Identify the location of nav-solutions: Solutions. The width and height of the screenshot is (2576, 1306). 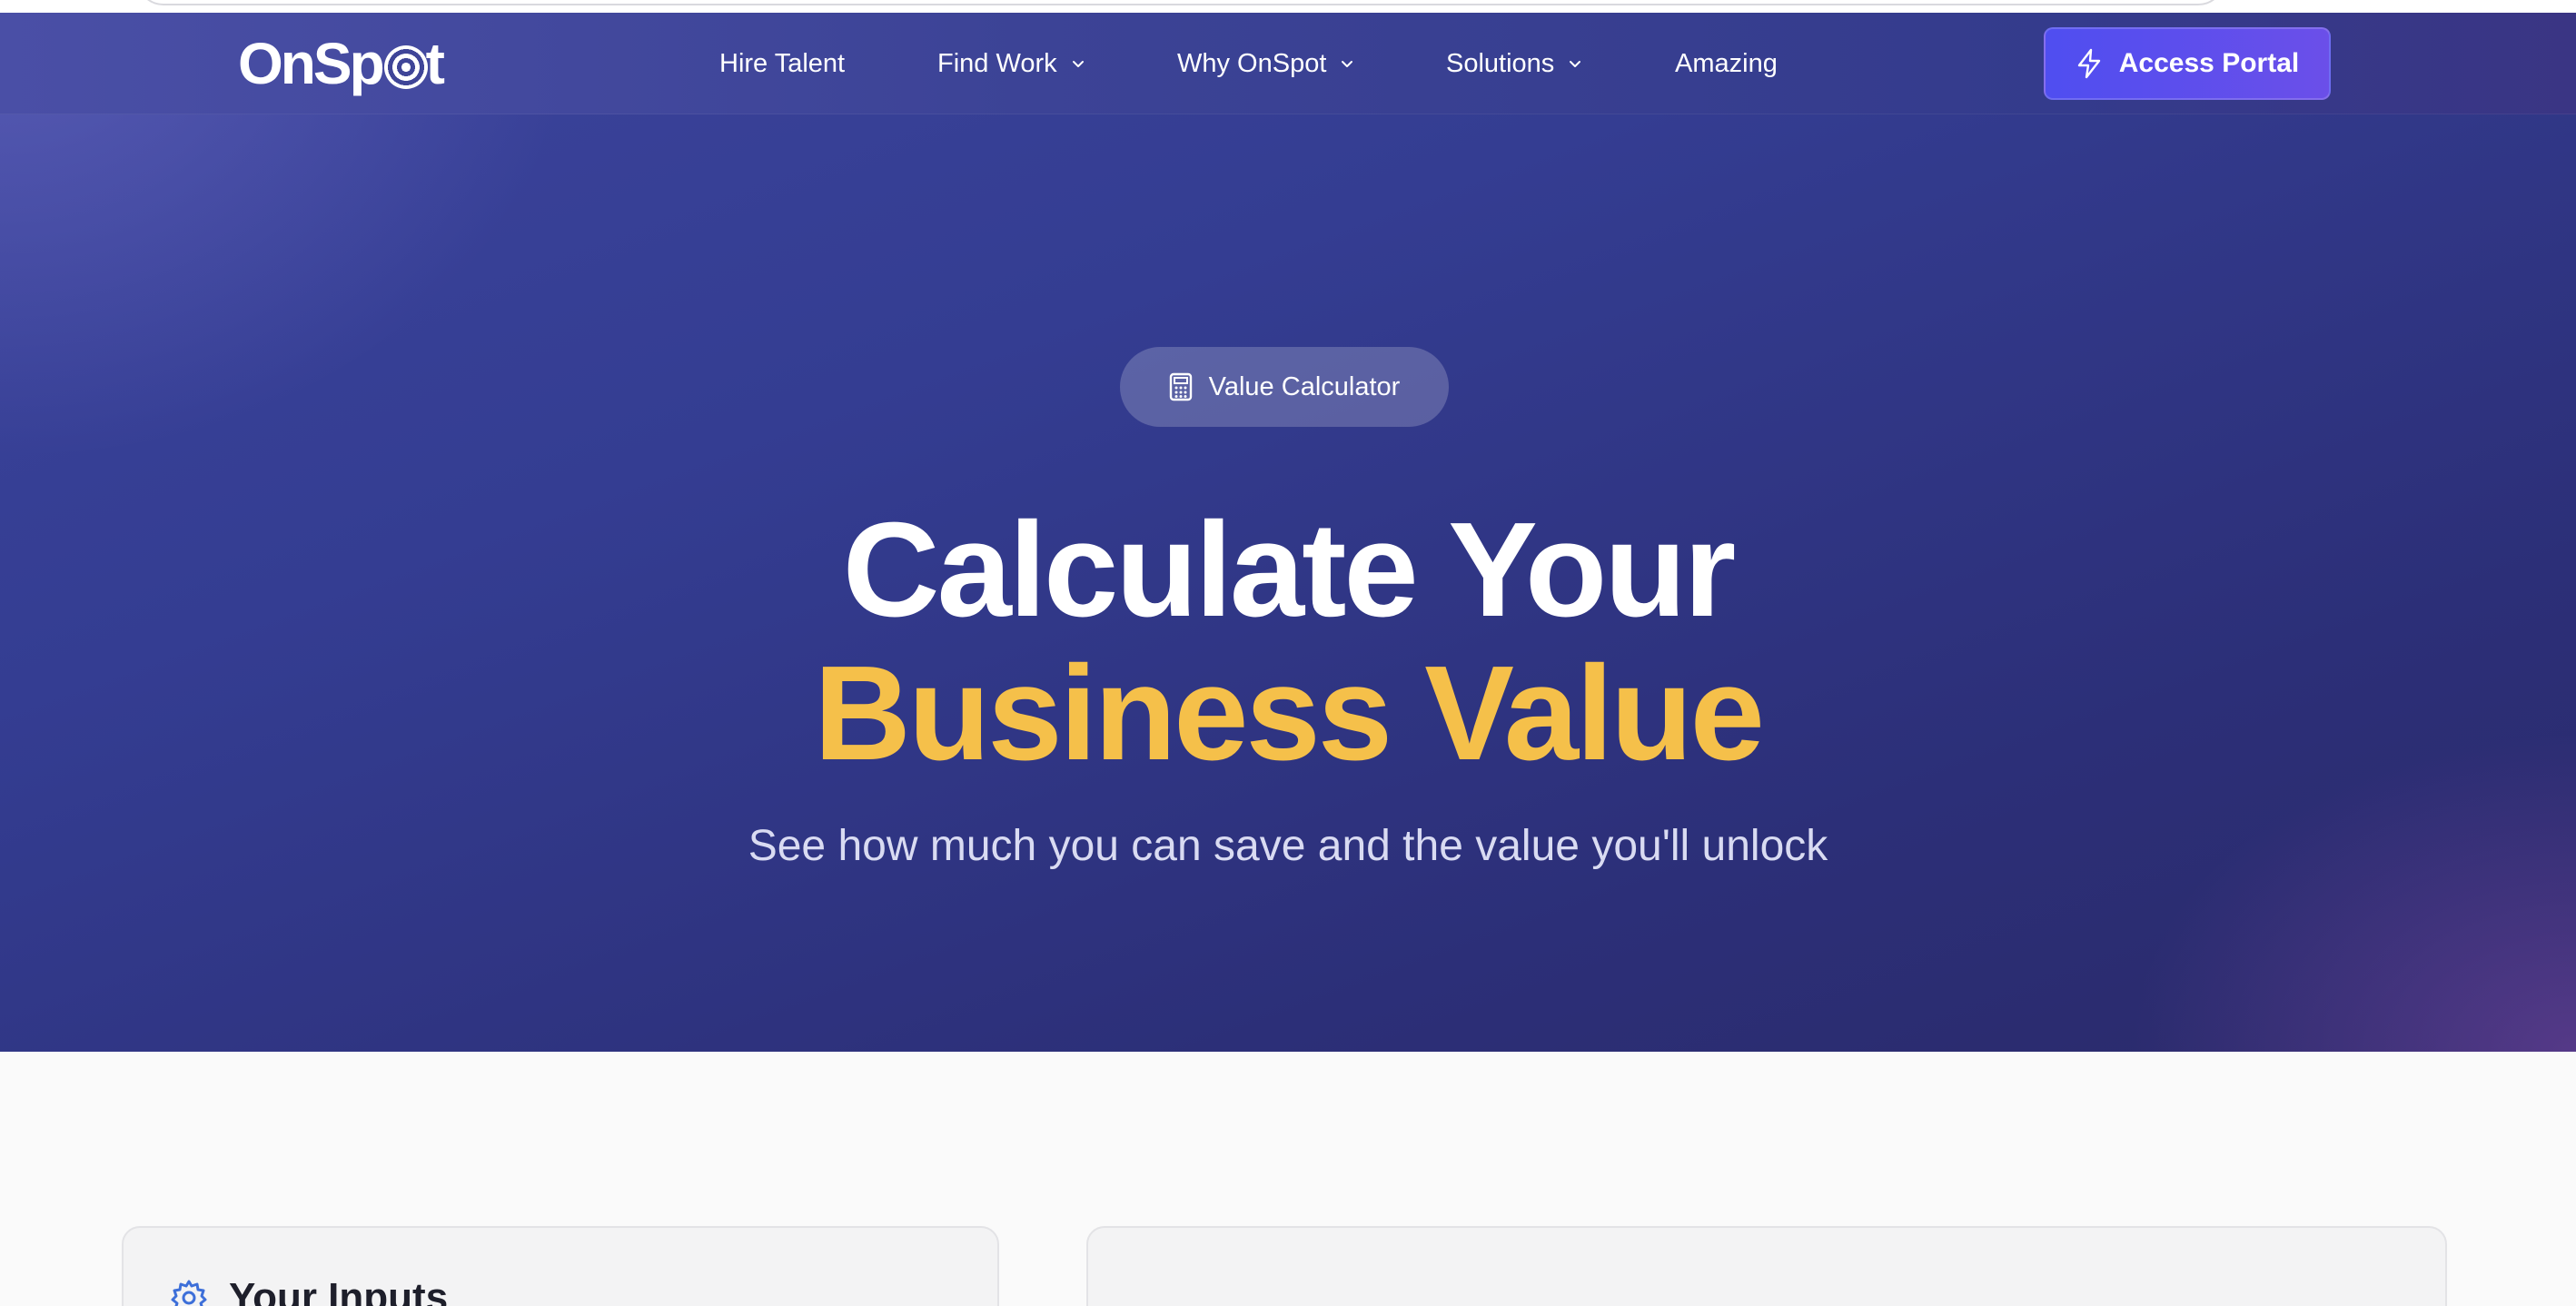
(1514, 64).